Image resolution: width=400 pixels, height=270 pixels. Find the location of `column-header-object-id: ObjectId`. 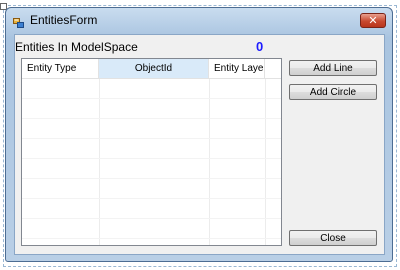

column-header-object-id: ObjectId is located at coordinates (154, 69).